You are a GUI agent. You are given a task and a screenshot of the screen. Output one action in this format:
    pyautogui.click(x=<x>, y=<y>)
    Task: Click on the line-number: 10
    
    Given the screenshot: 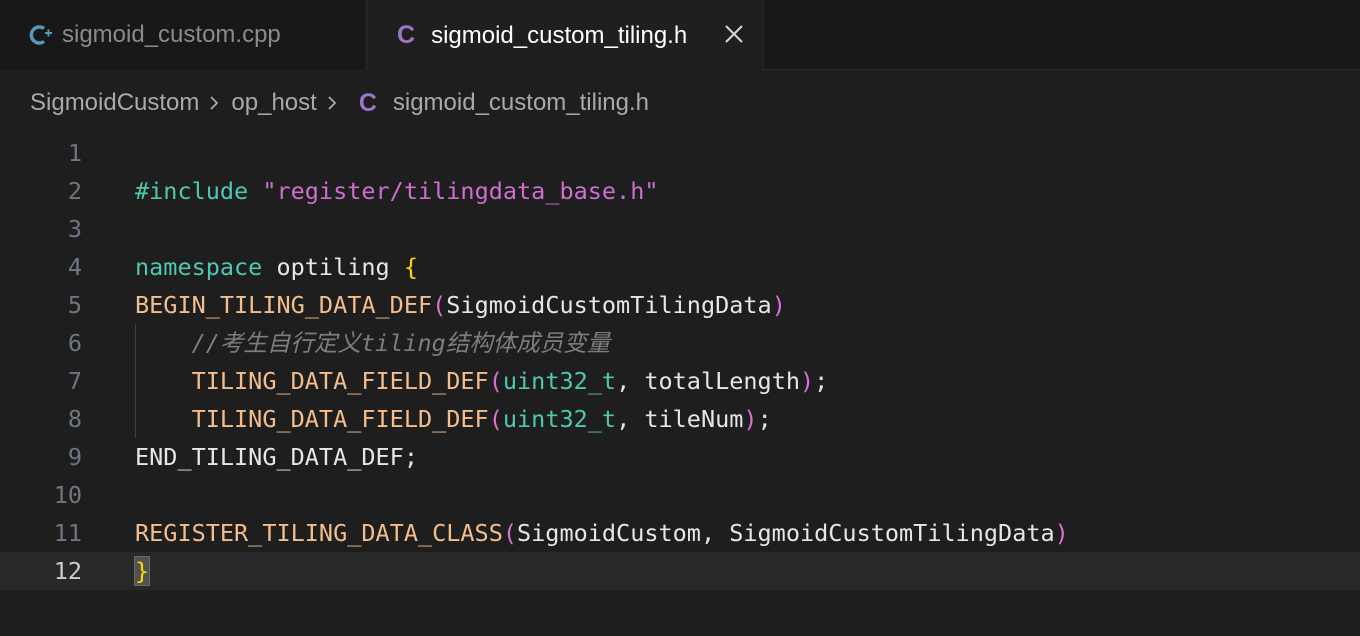 What is the action you would take?
    pyautogui.click(x=67, y=495)
    